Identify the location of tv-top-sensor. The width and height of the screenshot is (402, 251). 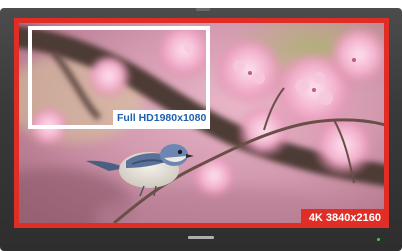
(203, 9).